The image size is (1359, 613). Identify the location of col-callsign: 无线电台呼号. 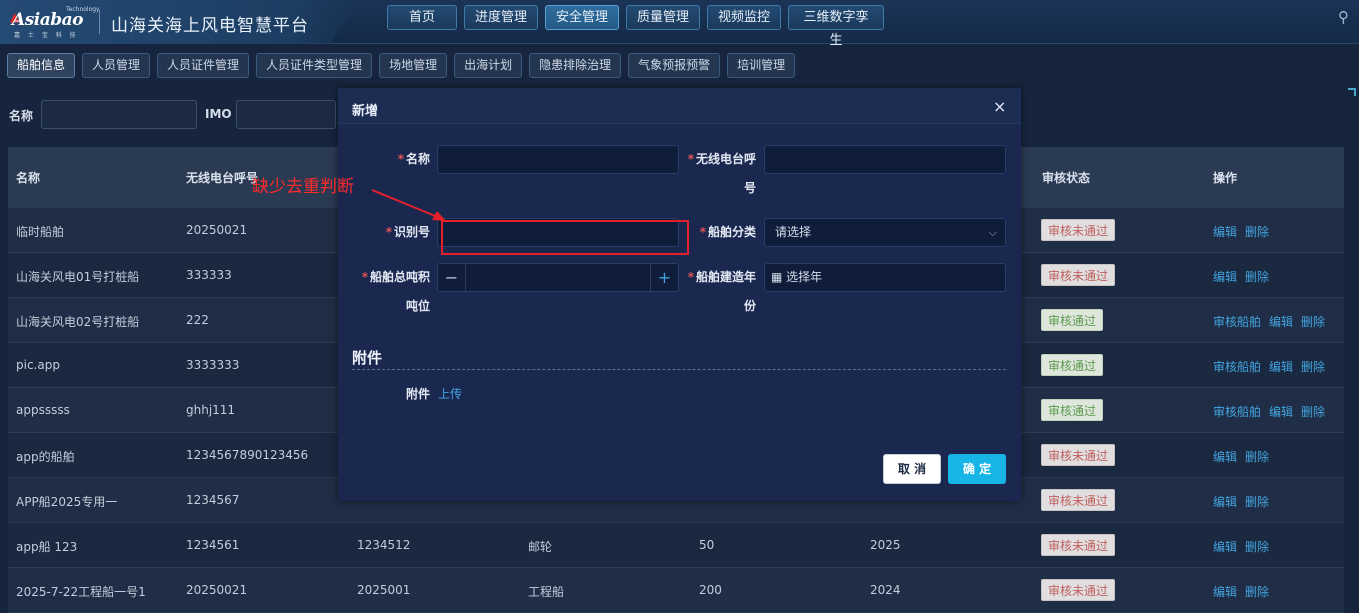
(222, 178).